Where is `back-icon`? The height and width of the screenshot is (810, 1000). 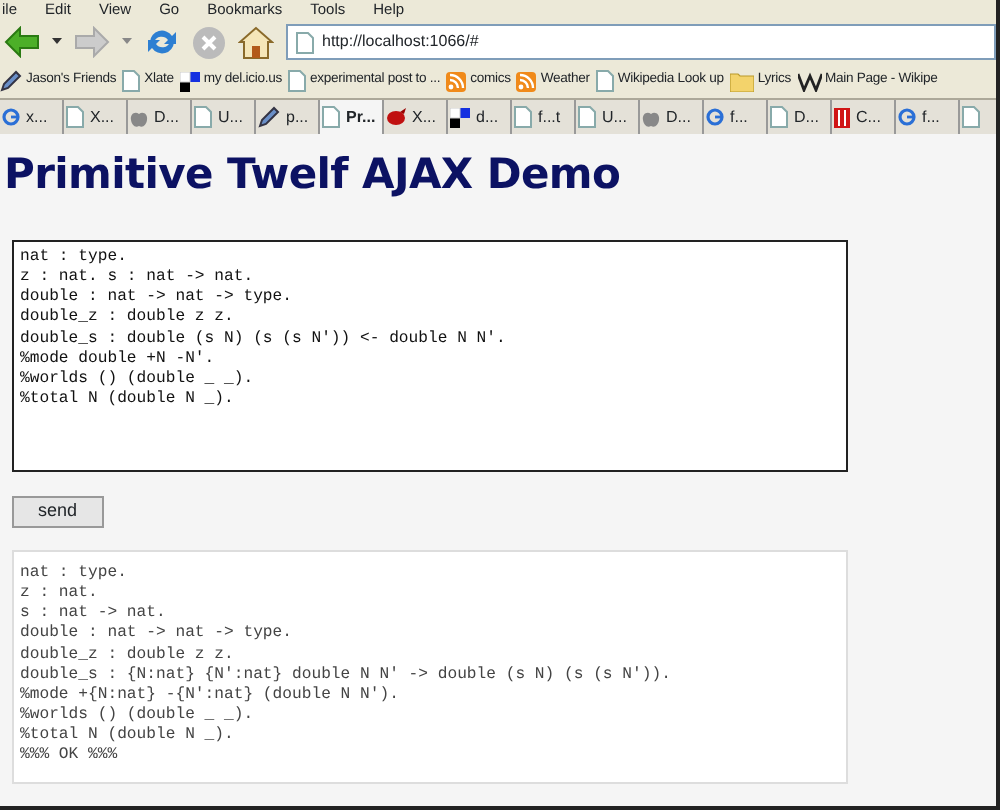
back-icon is located at coordinates (22, 42).